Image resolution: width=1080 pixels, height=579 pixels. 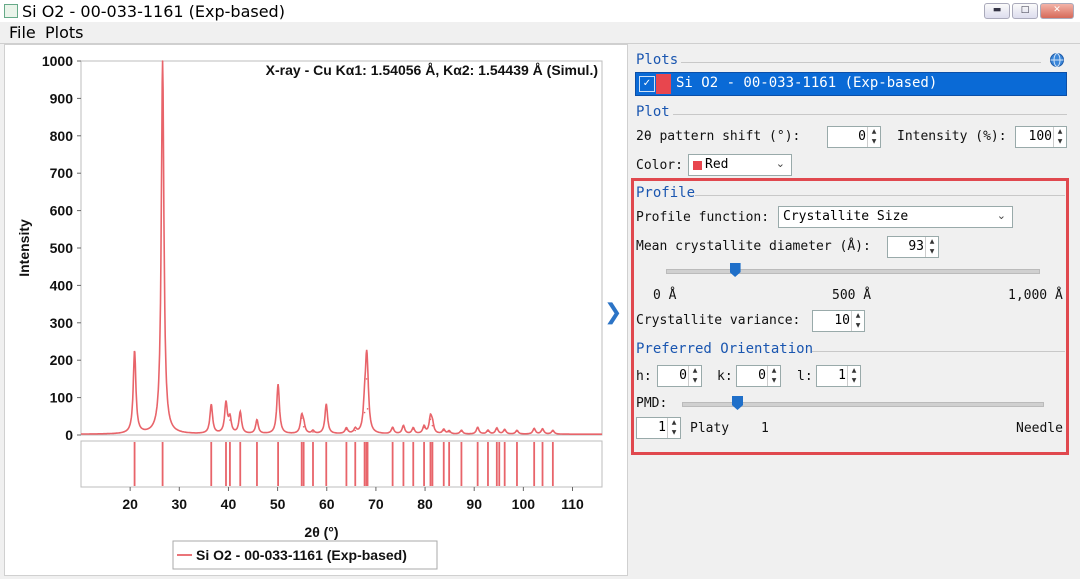 I want to click on maximize-button: □, so click(x=1025, y=11).